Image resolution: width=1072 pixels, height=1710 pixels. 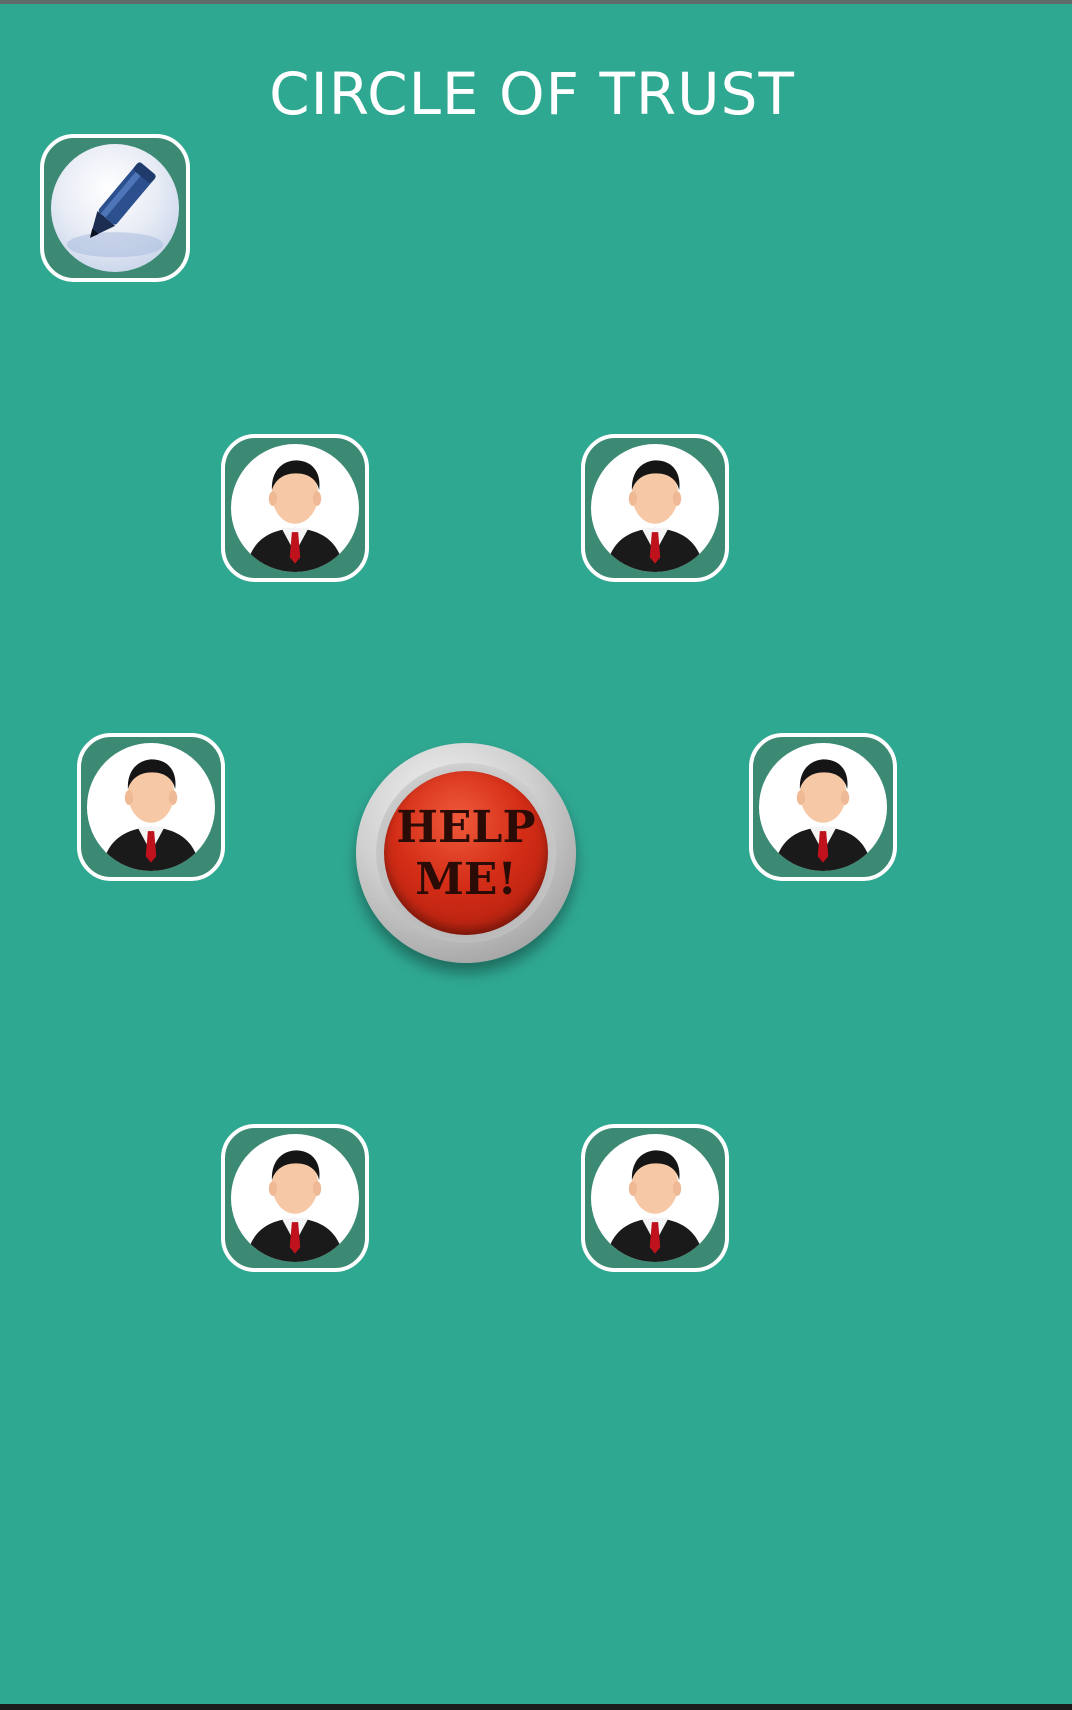 I want to click on help-button-face, so click(x=466, y=853).